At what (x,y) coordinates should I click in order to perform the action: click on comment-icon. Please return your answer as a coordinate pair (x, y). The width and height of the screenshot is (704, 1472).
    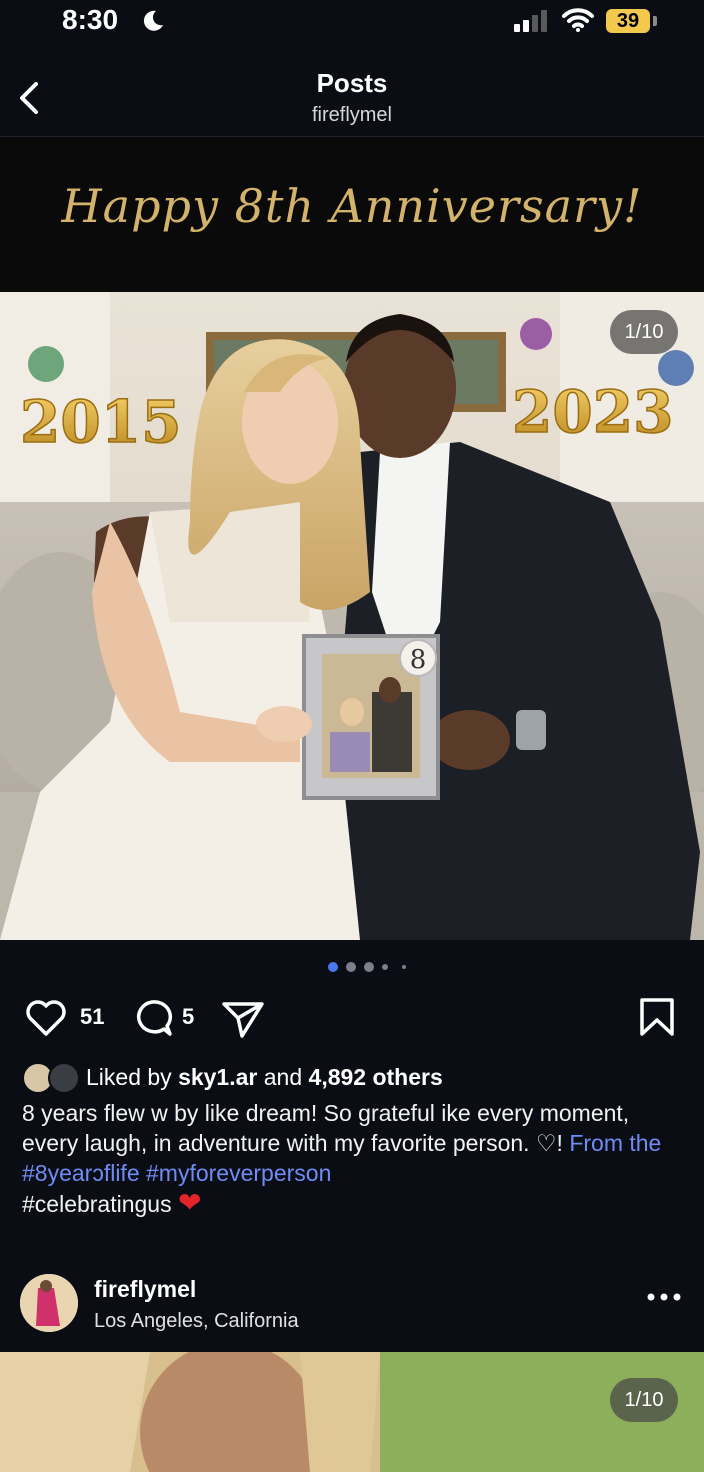
    Looking at the image, I should click on (152, 1018).